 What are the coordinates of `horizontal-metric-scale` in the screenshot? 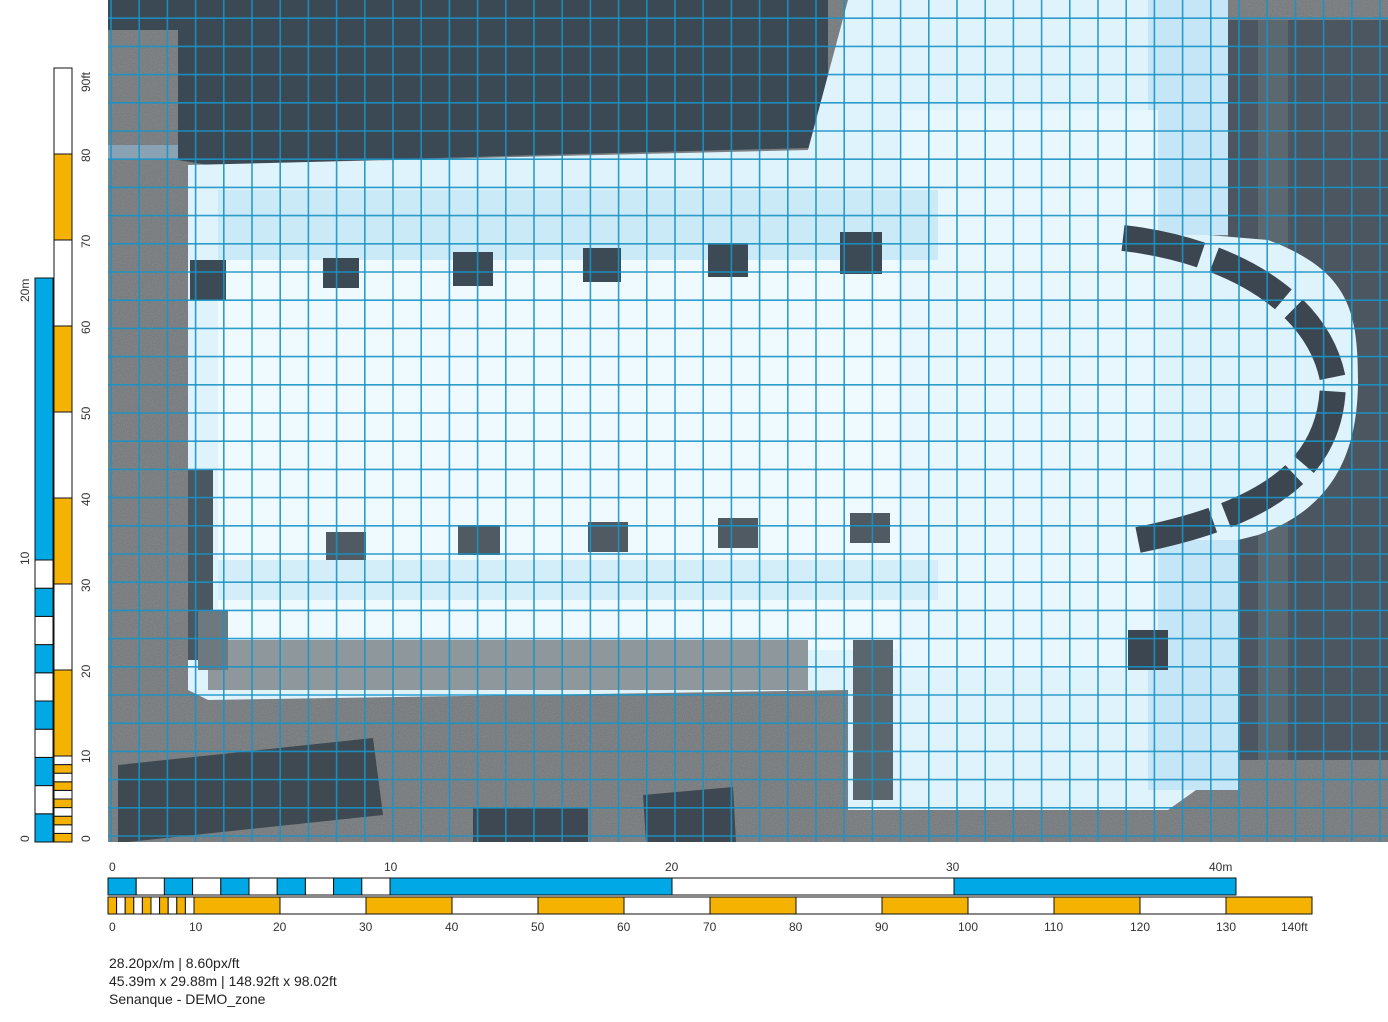 It's located at (672, 886).